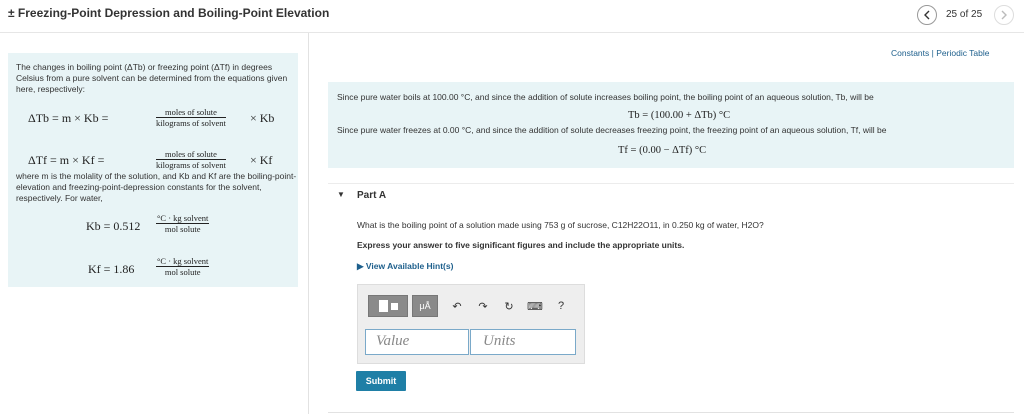 The width and height of the screenshot is (1024, 414). I want to click on constants-link: Constants, so click(910, 53).